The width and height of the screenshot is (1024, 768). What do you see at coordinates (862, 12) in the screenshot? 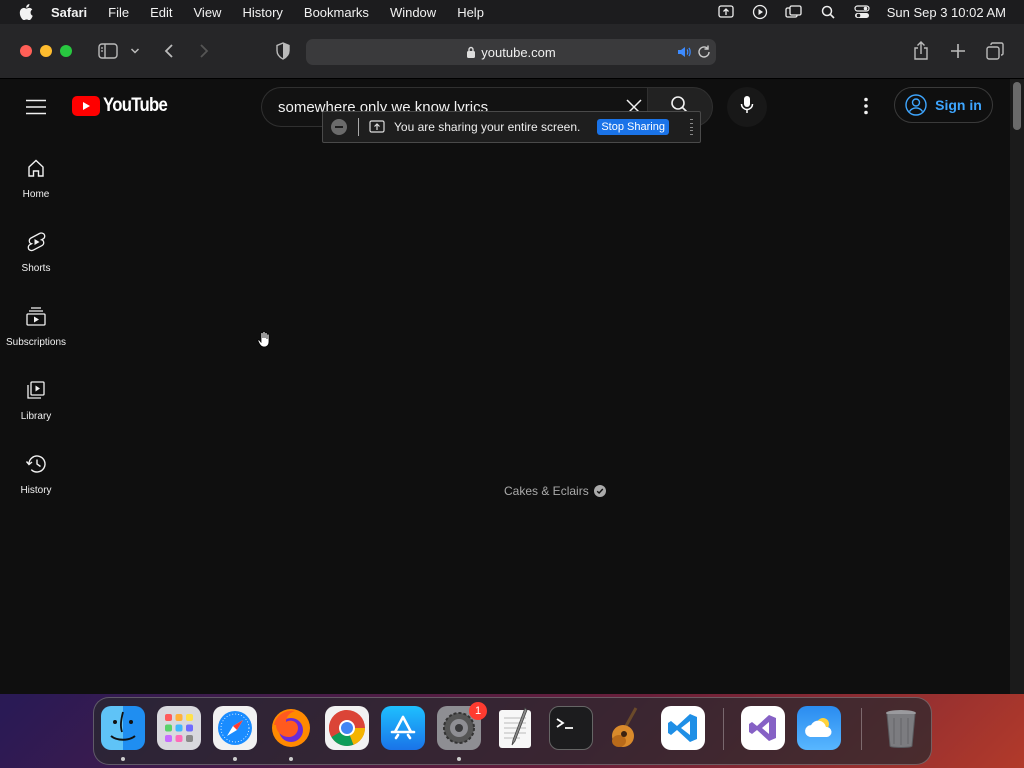
I see `control-center-icon` at bounding box center [862, 12].